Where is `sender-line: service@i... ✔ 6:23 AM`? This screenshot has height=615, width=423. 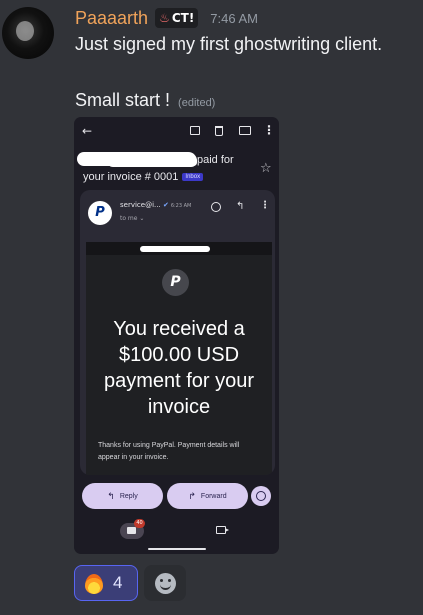
sender-line: service@i... ✔ 6:23 AM is located at coordinates (155, 205).